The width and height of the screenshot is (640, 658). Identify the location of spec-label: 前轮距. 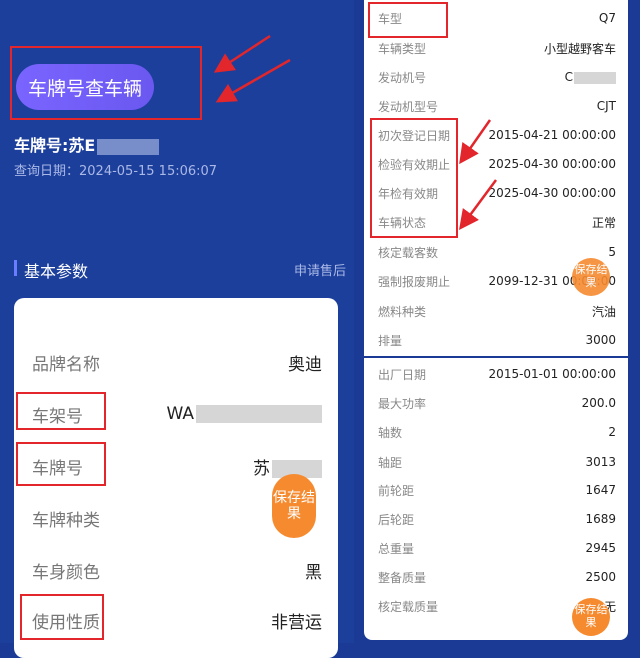
(396, 490).